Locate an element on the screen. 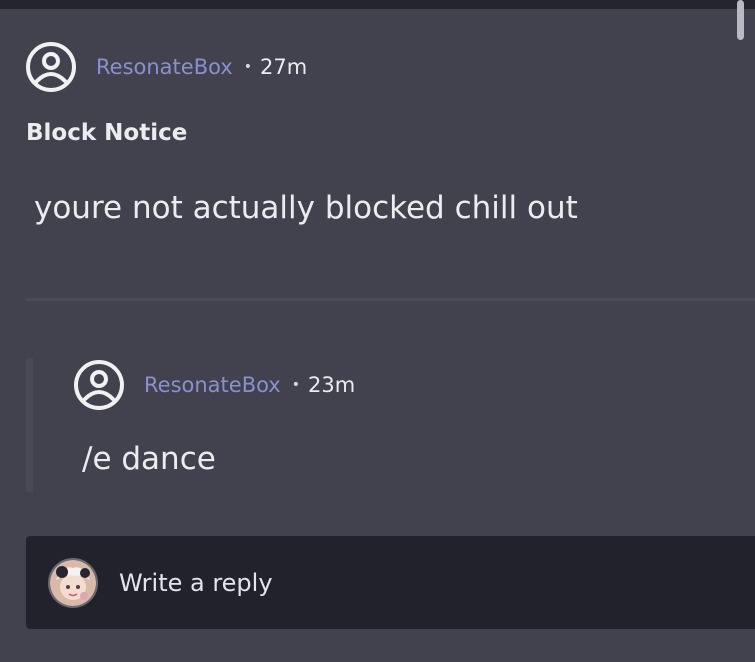 The height and width of the screenshot is (662, 755). post-title: Block Notice is located at coordinates (107, 133).